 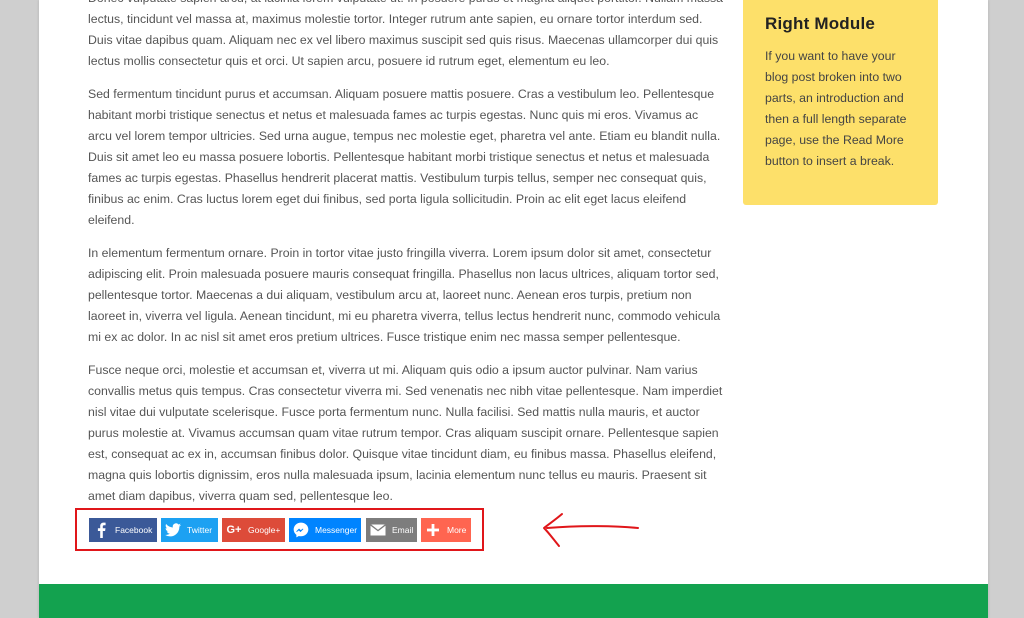 I want to click on google-plus-share-button: G+ Google+, so click(x=253, y=530).